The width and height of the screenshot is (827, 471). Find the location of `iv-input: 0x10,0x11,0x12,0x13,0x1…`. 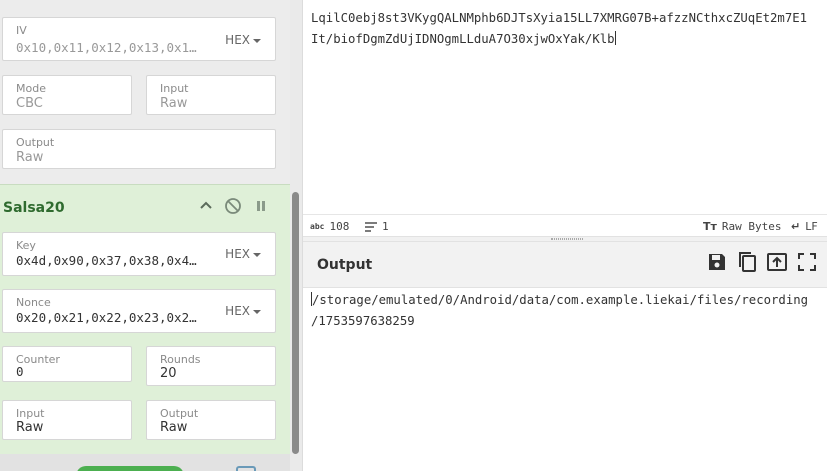

iv-input: 0x10,0x11,0x12,0x13,0x1… is located at coordinates (106, 47).